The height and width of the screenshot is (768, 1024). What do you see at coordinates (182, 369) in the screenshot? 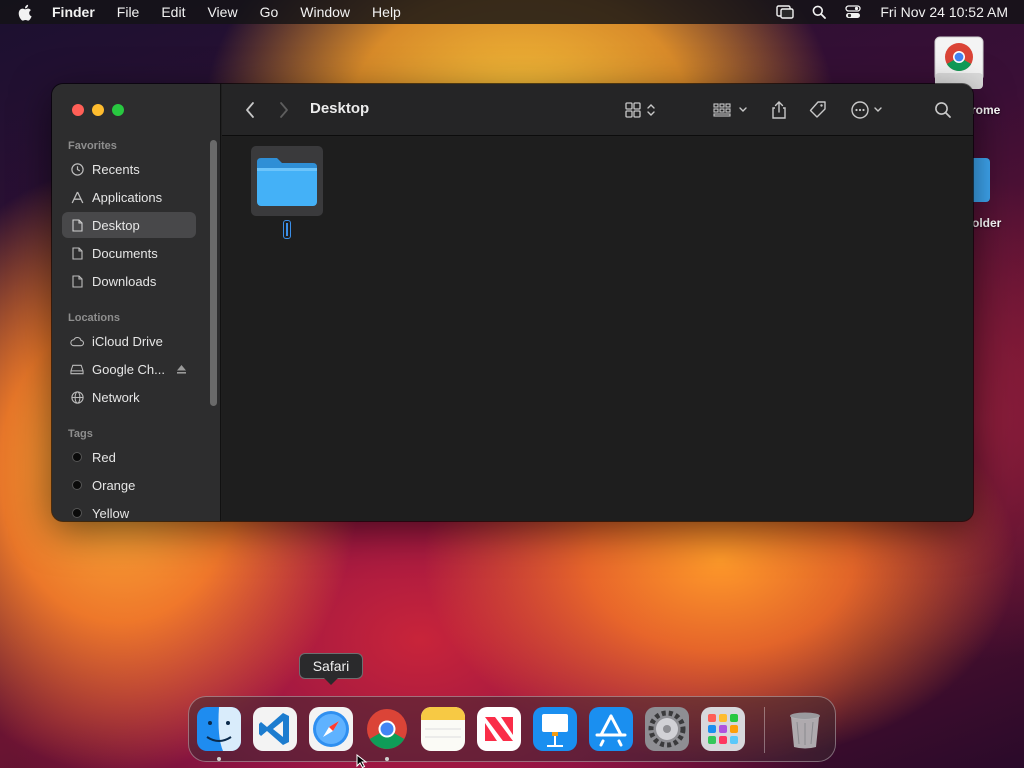
I see `eject-icon` at bounding box center [182, 369].